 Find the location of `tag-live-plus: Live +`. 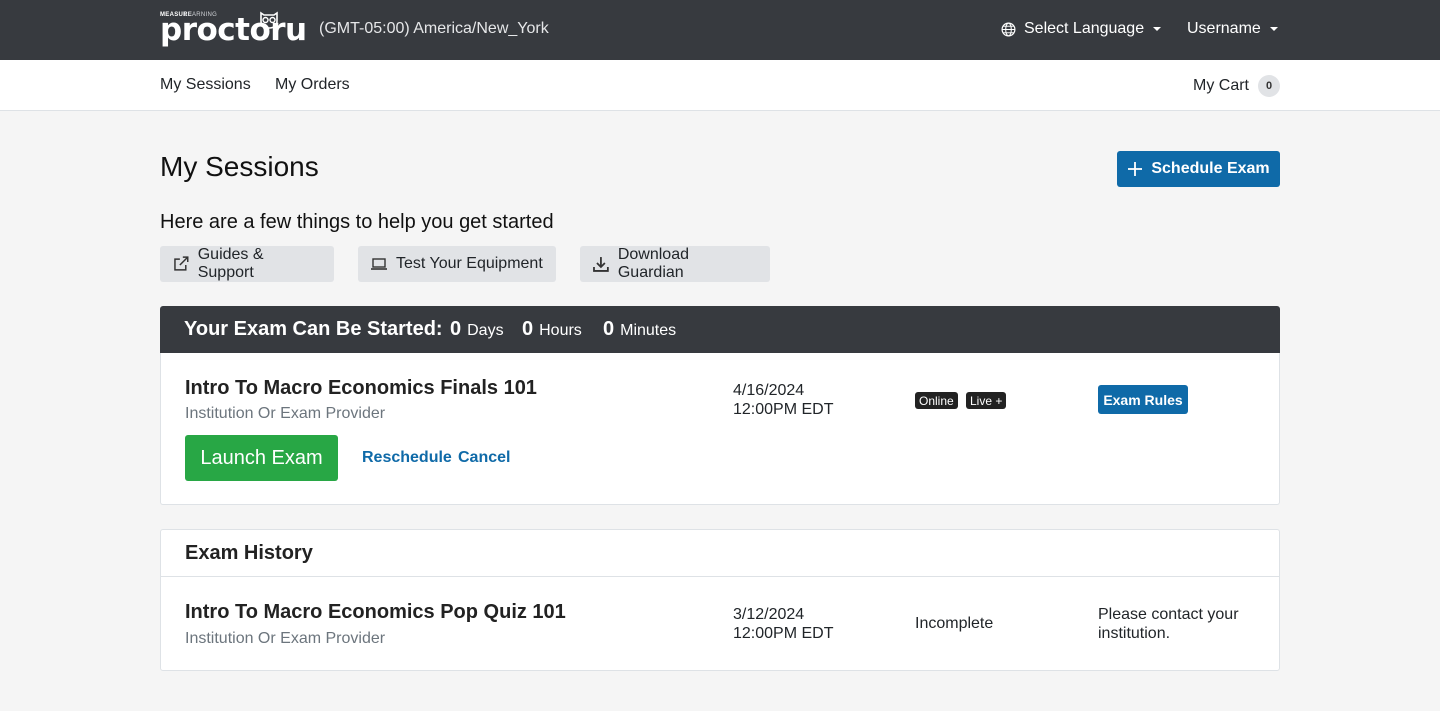

tag-live-plus: Live + is located at coordinates (986, 400).